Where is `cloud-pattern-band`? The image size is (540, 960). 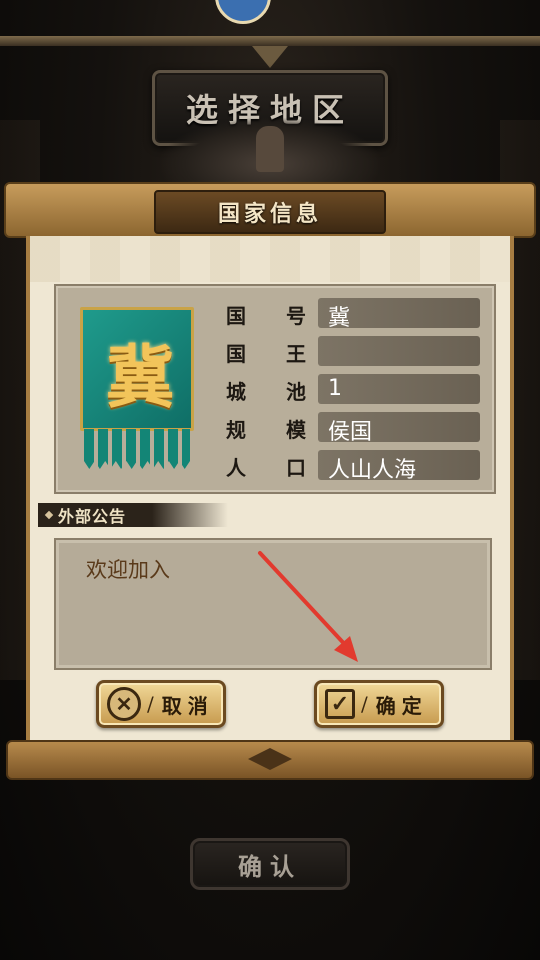
cloud-pattern-band is located at coordinates (270, 259).